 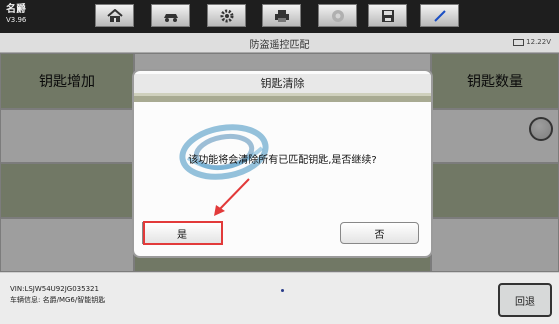 I want to click on vin-text: VIN:LSJW54U92JG035321, so click(x=54, y=289).